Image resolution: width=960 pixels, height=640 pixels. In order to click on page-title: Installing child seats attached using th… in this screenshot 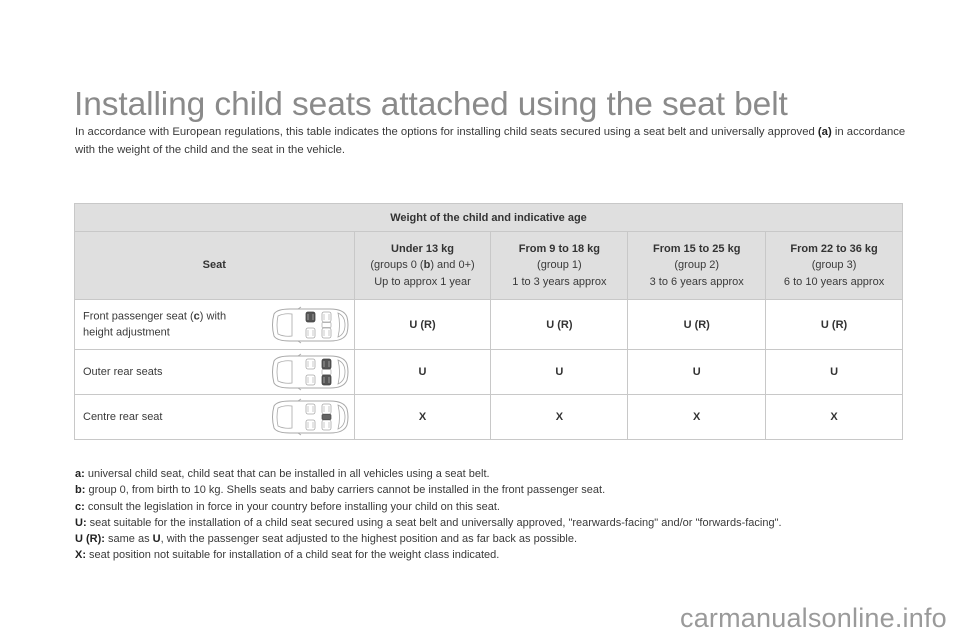, I will do `click(431, 104)`.